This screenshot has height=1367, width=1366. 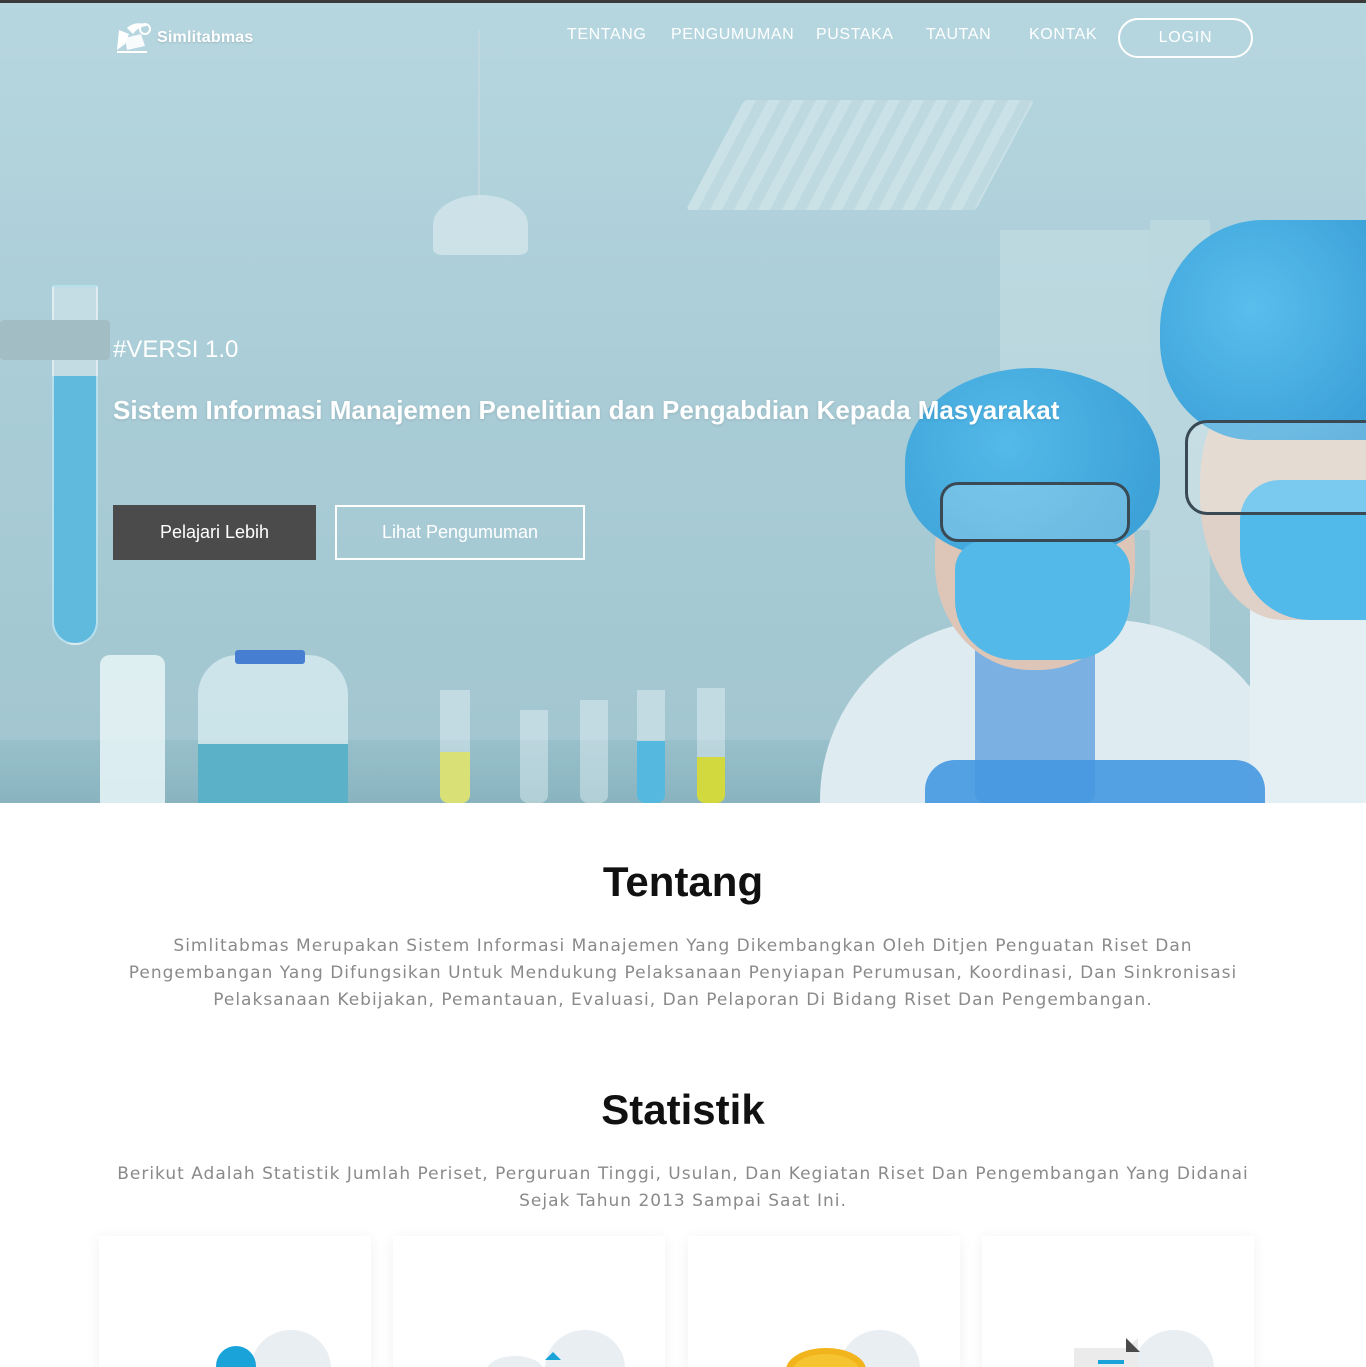 What do you see at coordinates (273, 1348) in the screenshot?
I see `researcher-icon` at bounding box center [273, 1348].